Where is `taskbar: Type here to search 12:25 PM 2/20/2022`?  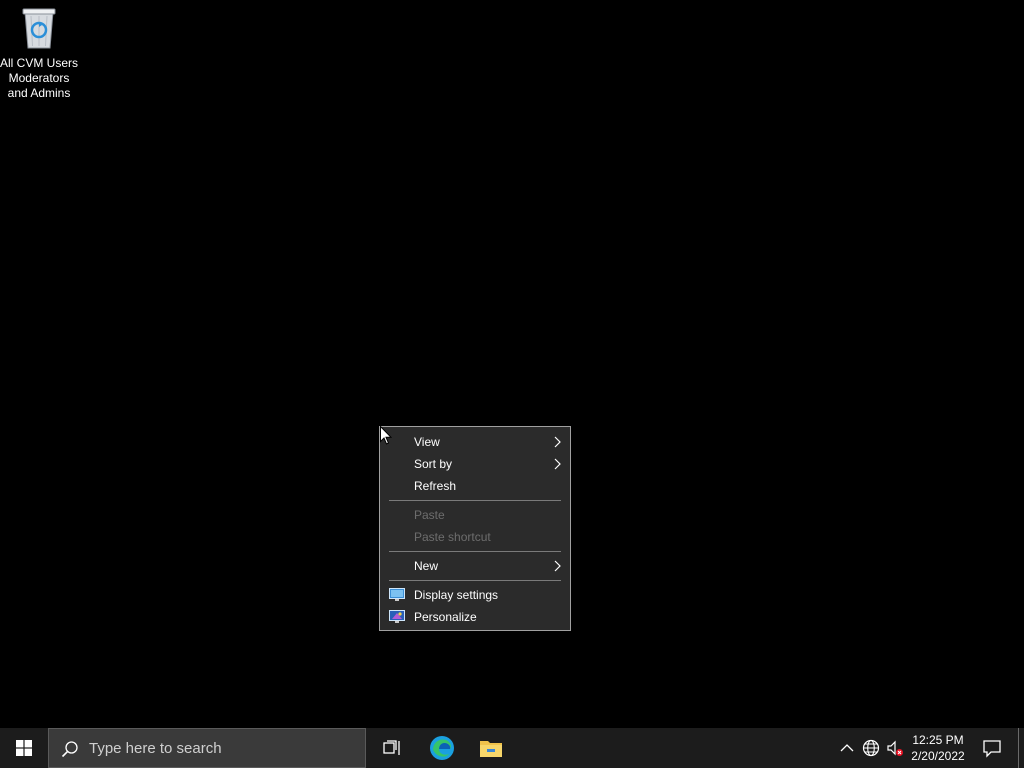 taskbar: Type here to search 12:25 PM 2/20/2022 is located at coordinates (512, 748).